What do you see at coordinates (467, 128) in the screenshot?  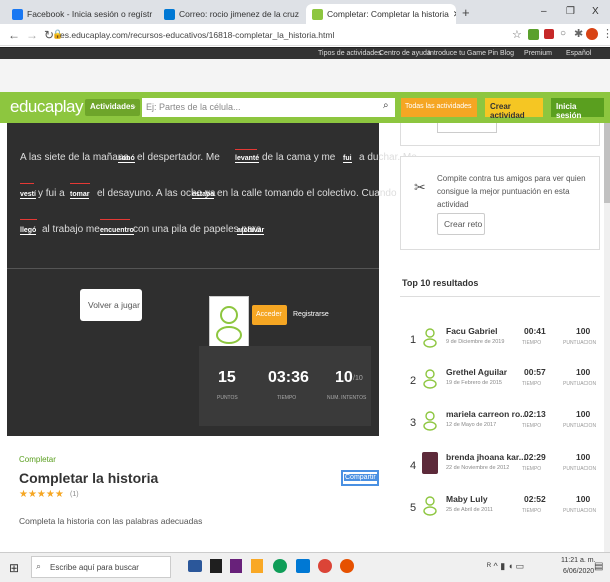 I see `button-remnant` at bounding box center [467, 128].